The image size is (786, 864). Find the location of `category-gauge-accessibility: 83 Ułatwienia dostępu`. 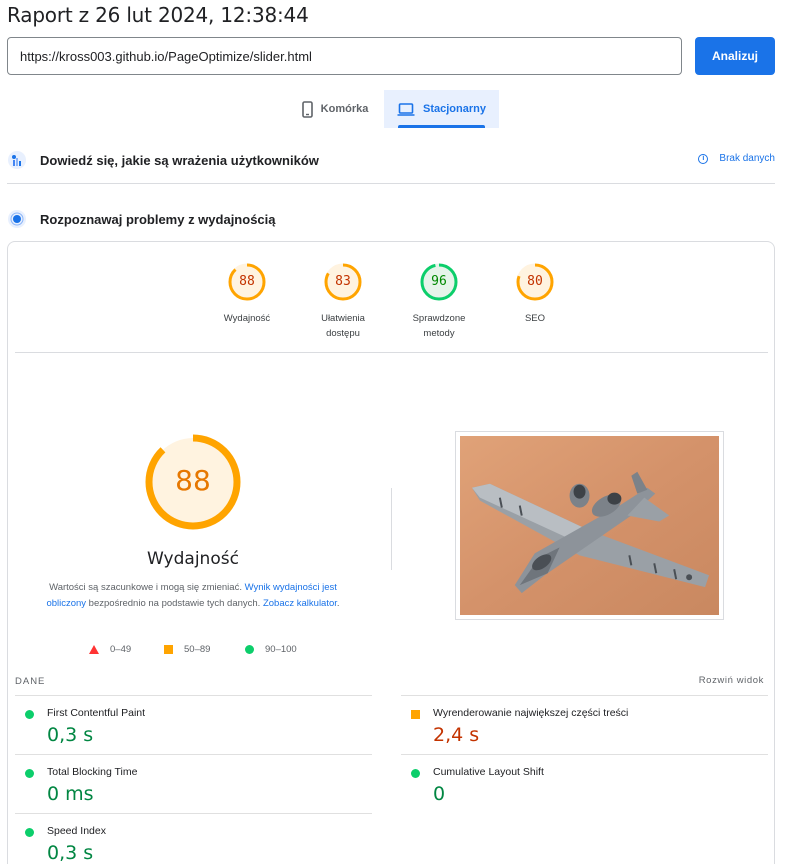

category-gauge-accessibility: 83 Ułatwienia dostępu is located at coordinates (343, 301).